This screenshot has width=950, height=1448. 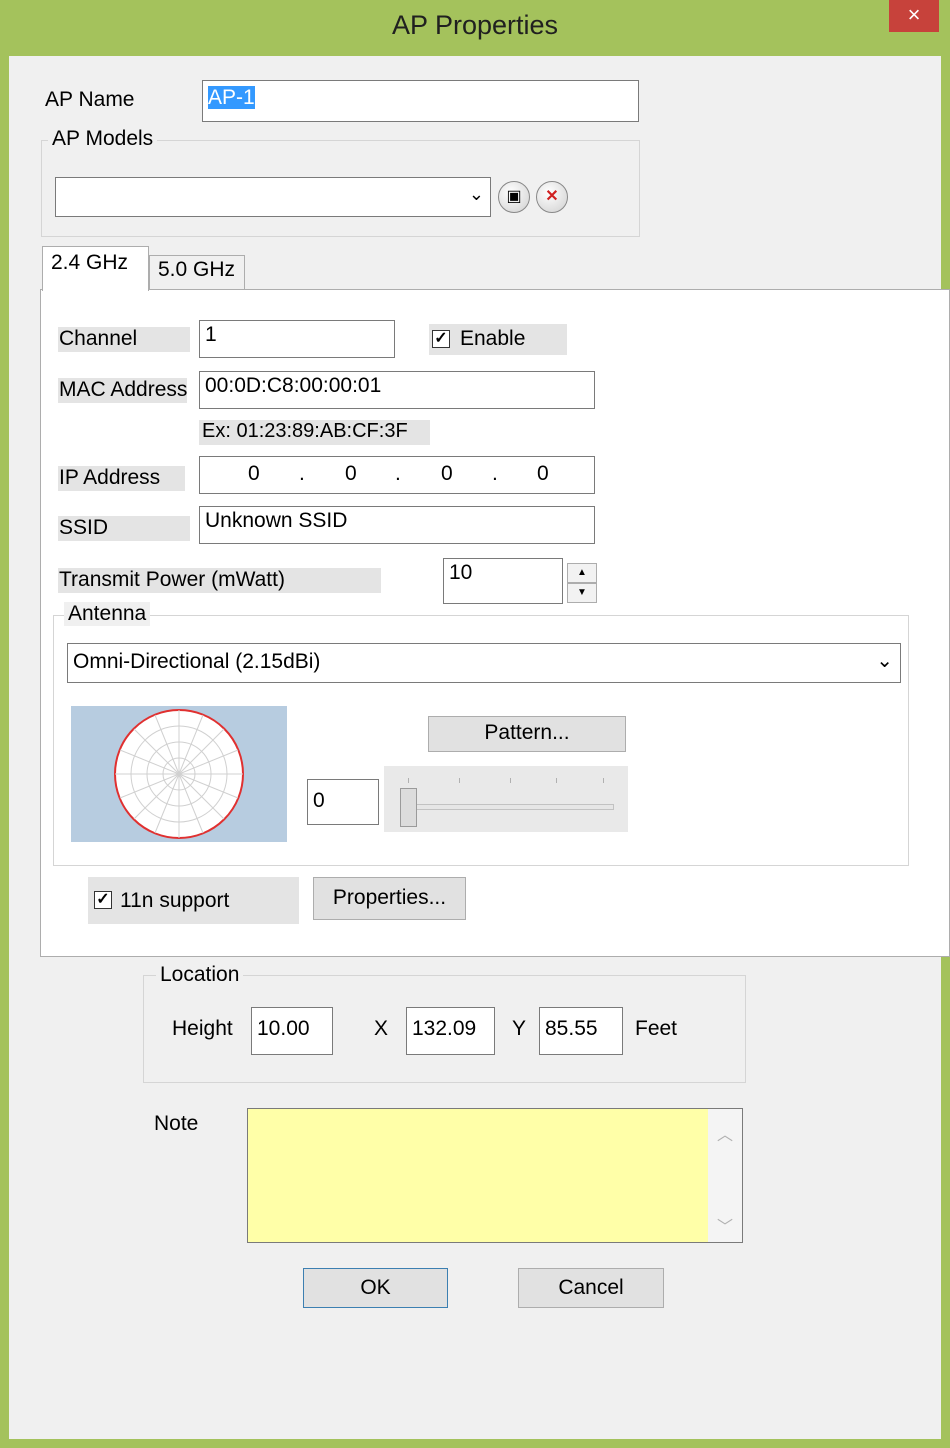 I want to click on mac-example-text: Ex: 01:23:89:AB:CF:3F, so click(x=314, y=432).